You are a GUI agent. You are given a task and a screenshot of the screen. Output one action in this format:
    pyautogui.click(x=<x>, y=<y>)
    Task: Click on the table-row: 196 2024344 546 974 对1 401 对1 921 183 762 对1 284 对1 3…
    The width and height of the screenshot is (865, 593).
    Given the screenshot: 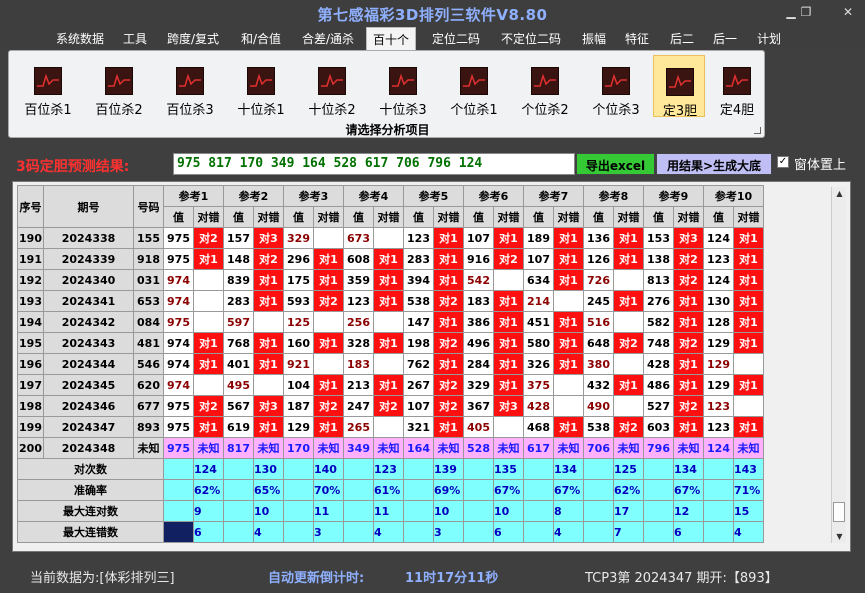 What is the action you would take?
    pyautogui.click(x=390, y=364)
    